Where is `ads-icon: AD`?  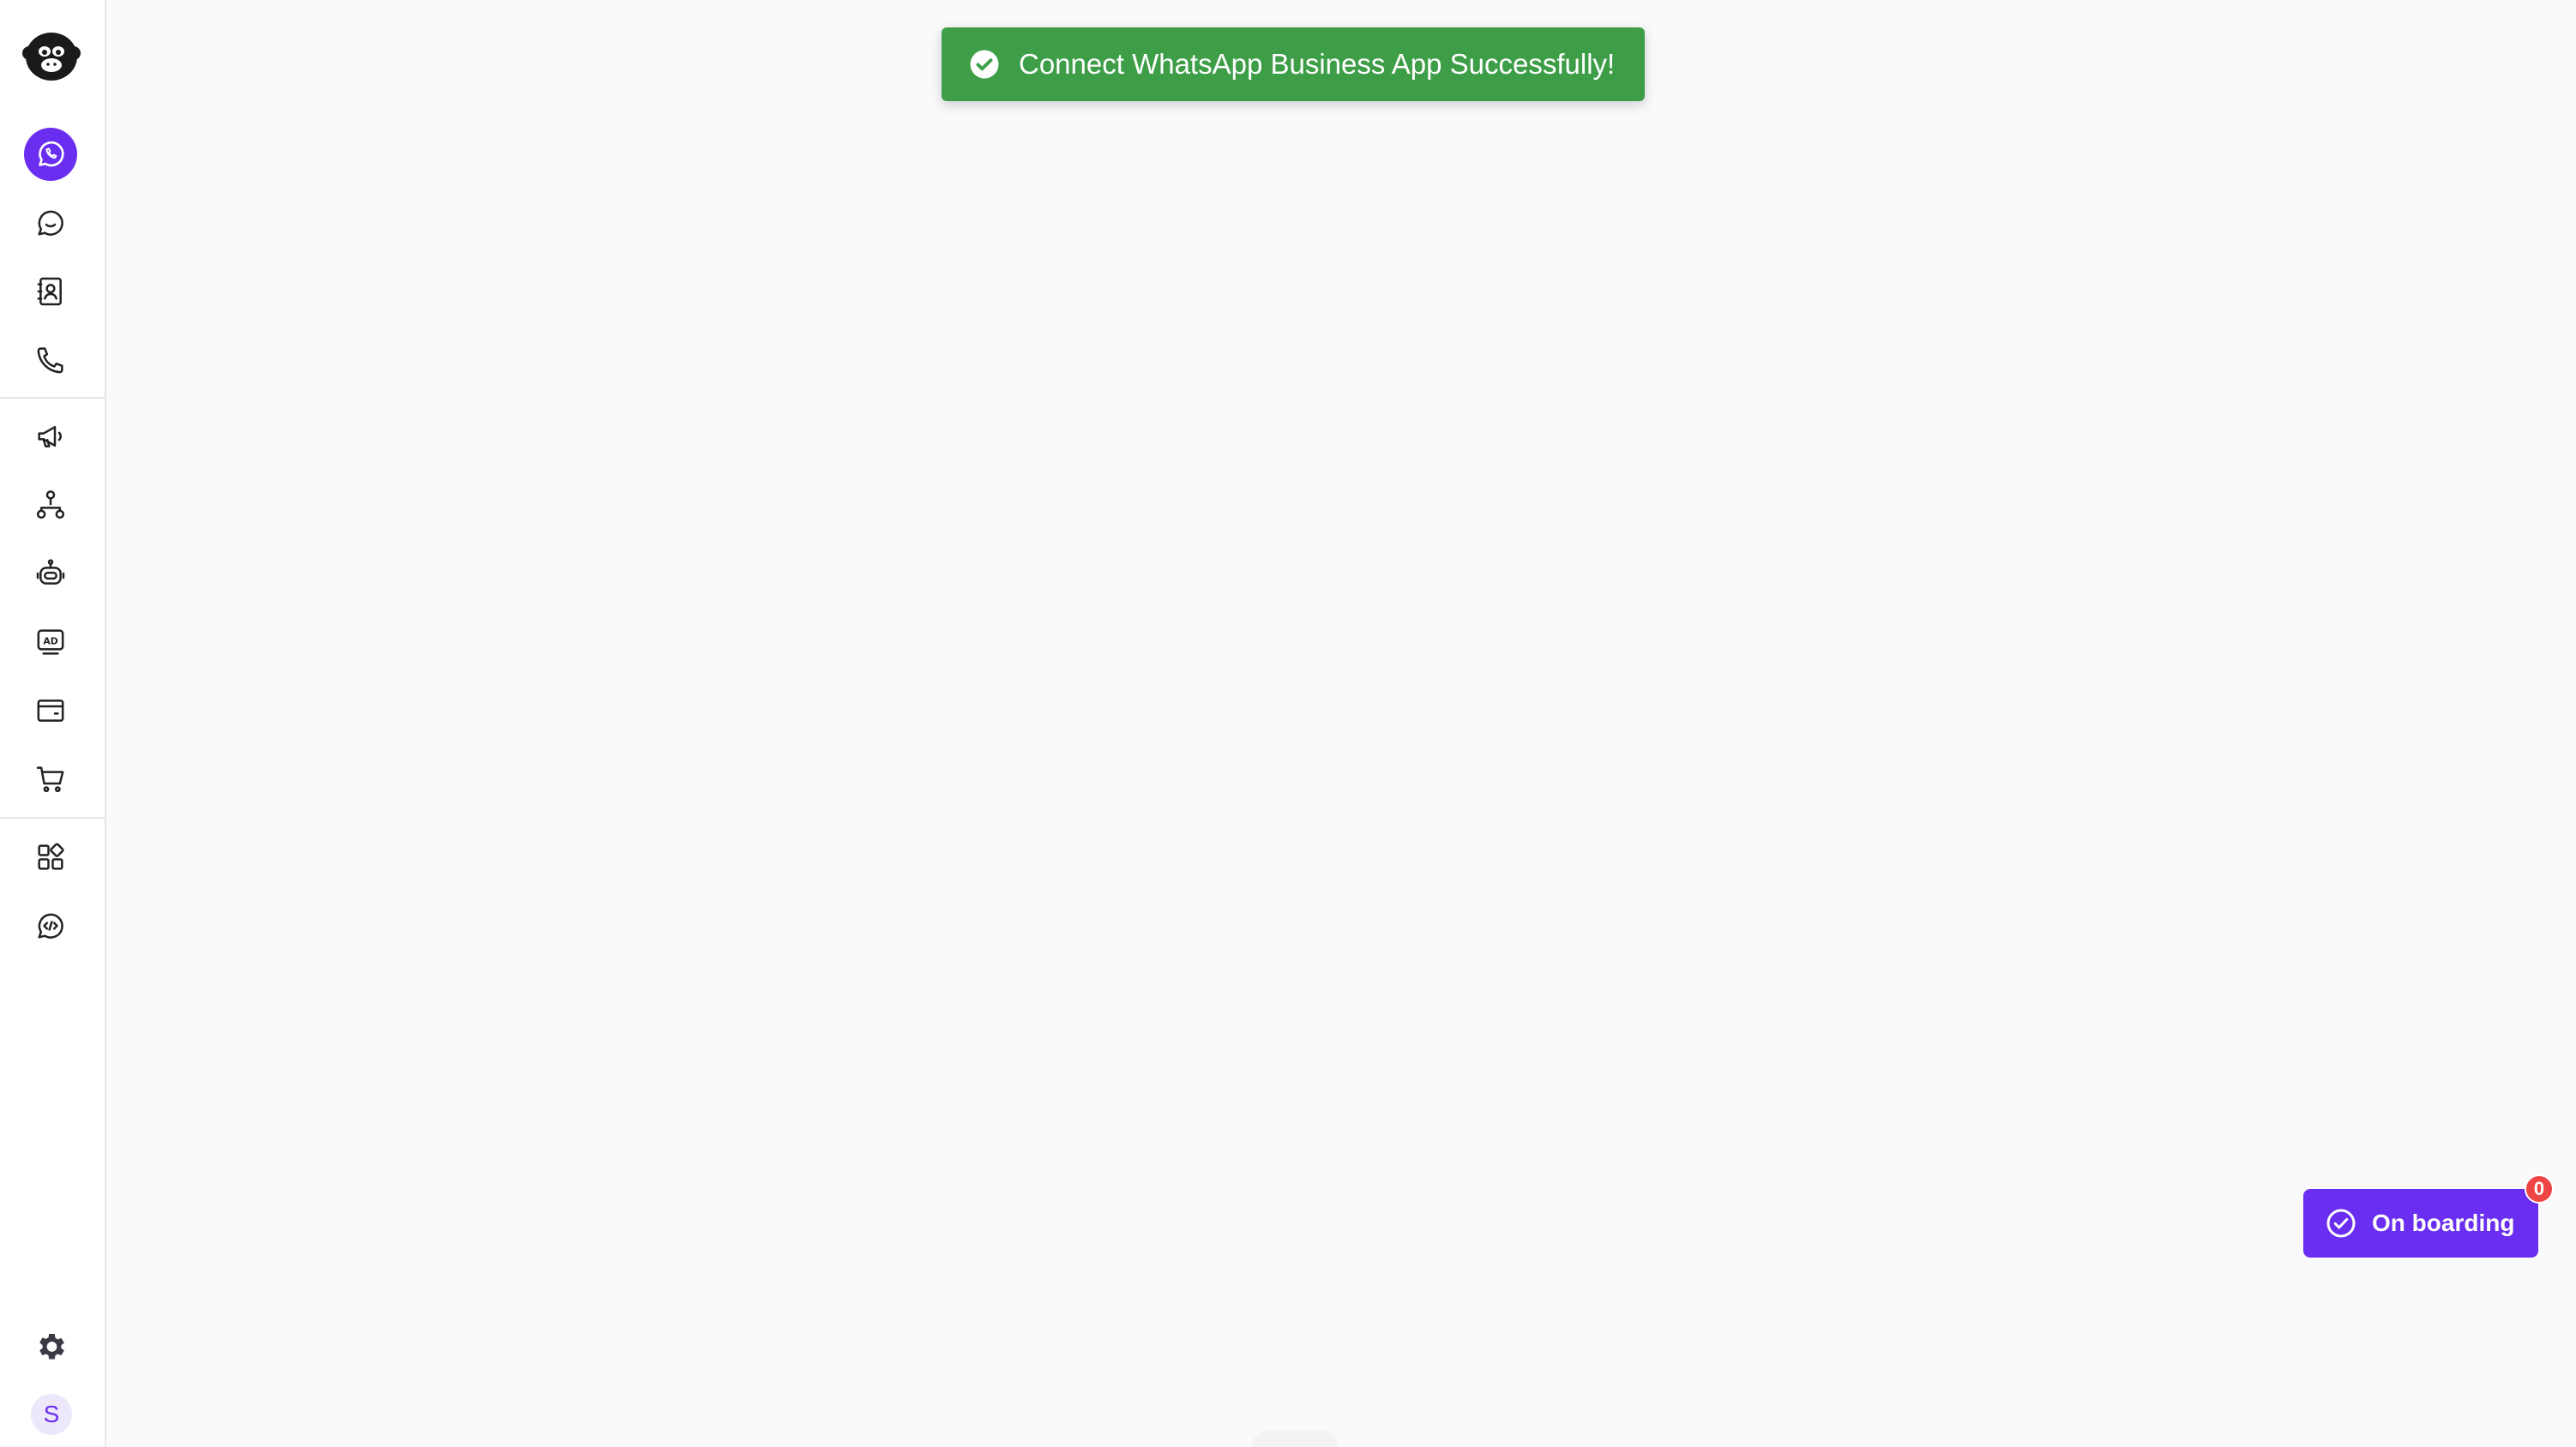
ads-icon: AD is located at coordinates (50, 642).